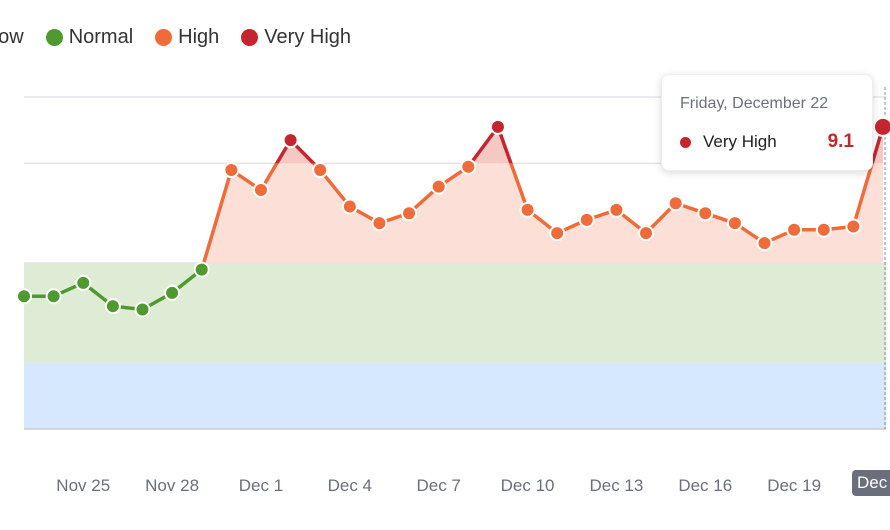 This screenshot has width=890, height=530. Describe the element at coordinates (740, 141) in the screenshot. I see `tooltip-level: Very High` at that location.